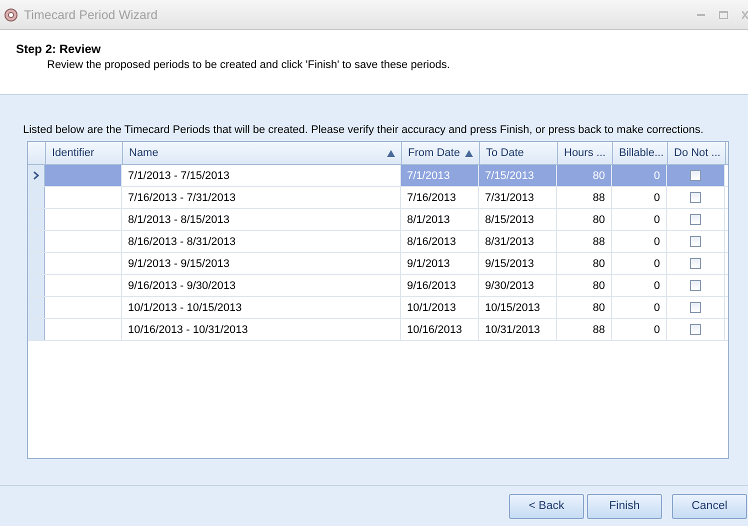 This screenshot has height=526, width=748. I want to click on step-description: Review the proposed periods to be created and click 'Finish' to save these periods., so click(249, 65).